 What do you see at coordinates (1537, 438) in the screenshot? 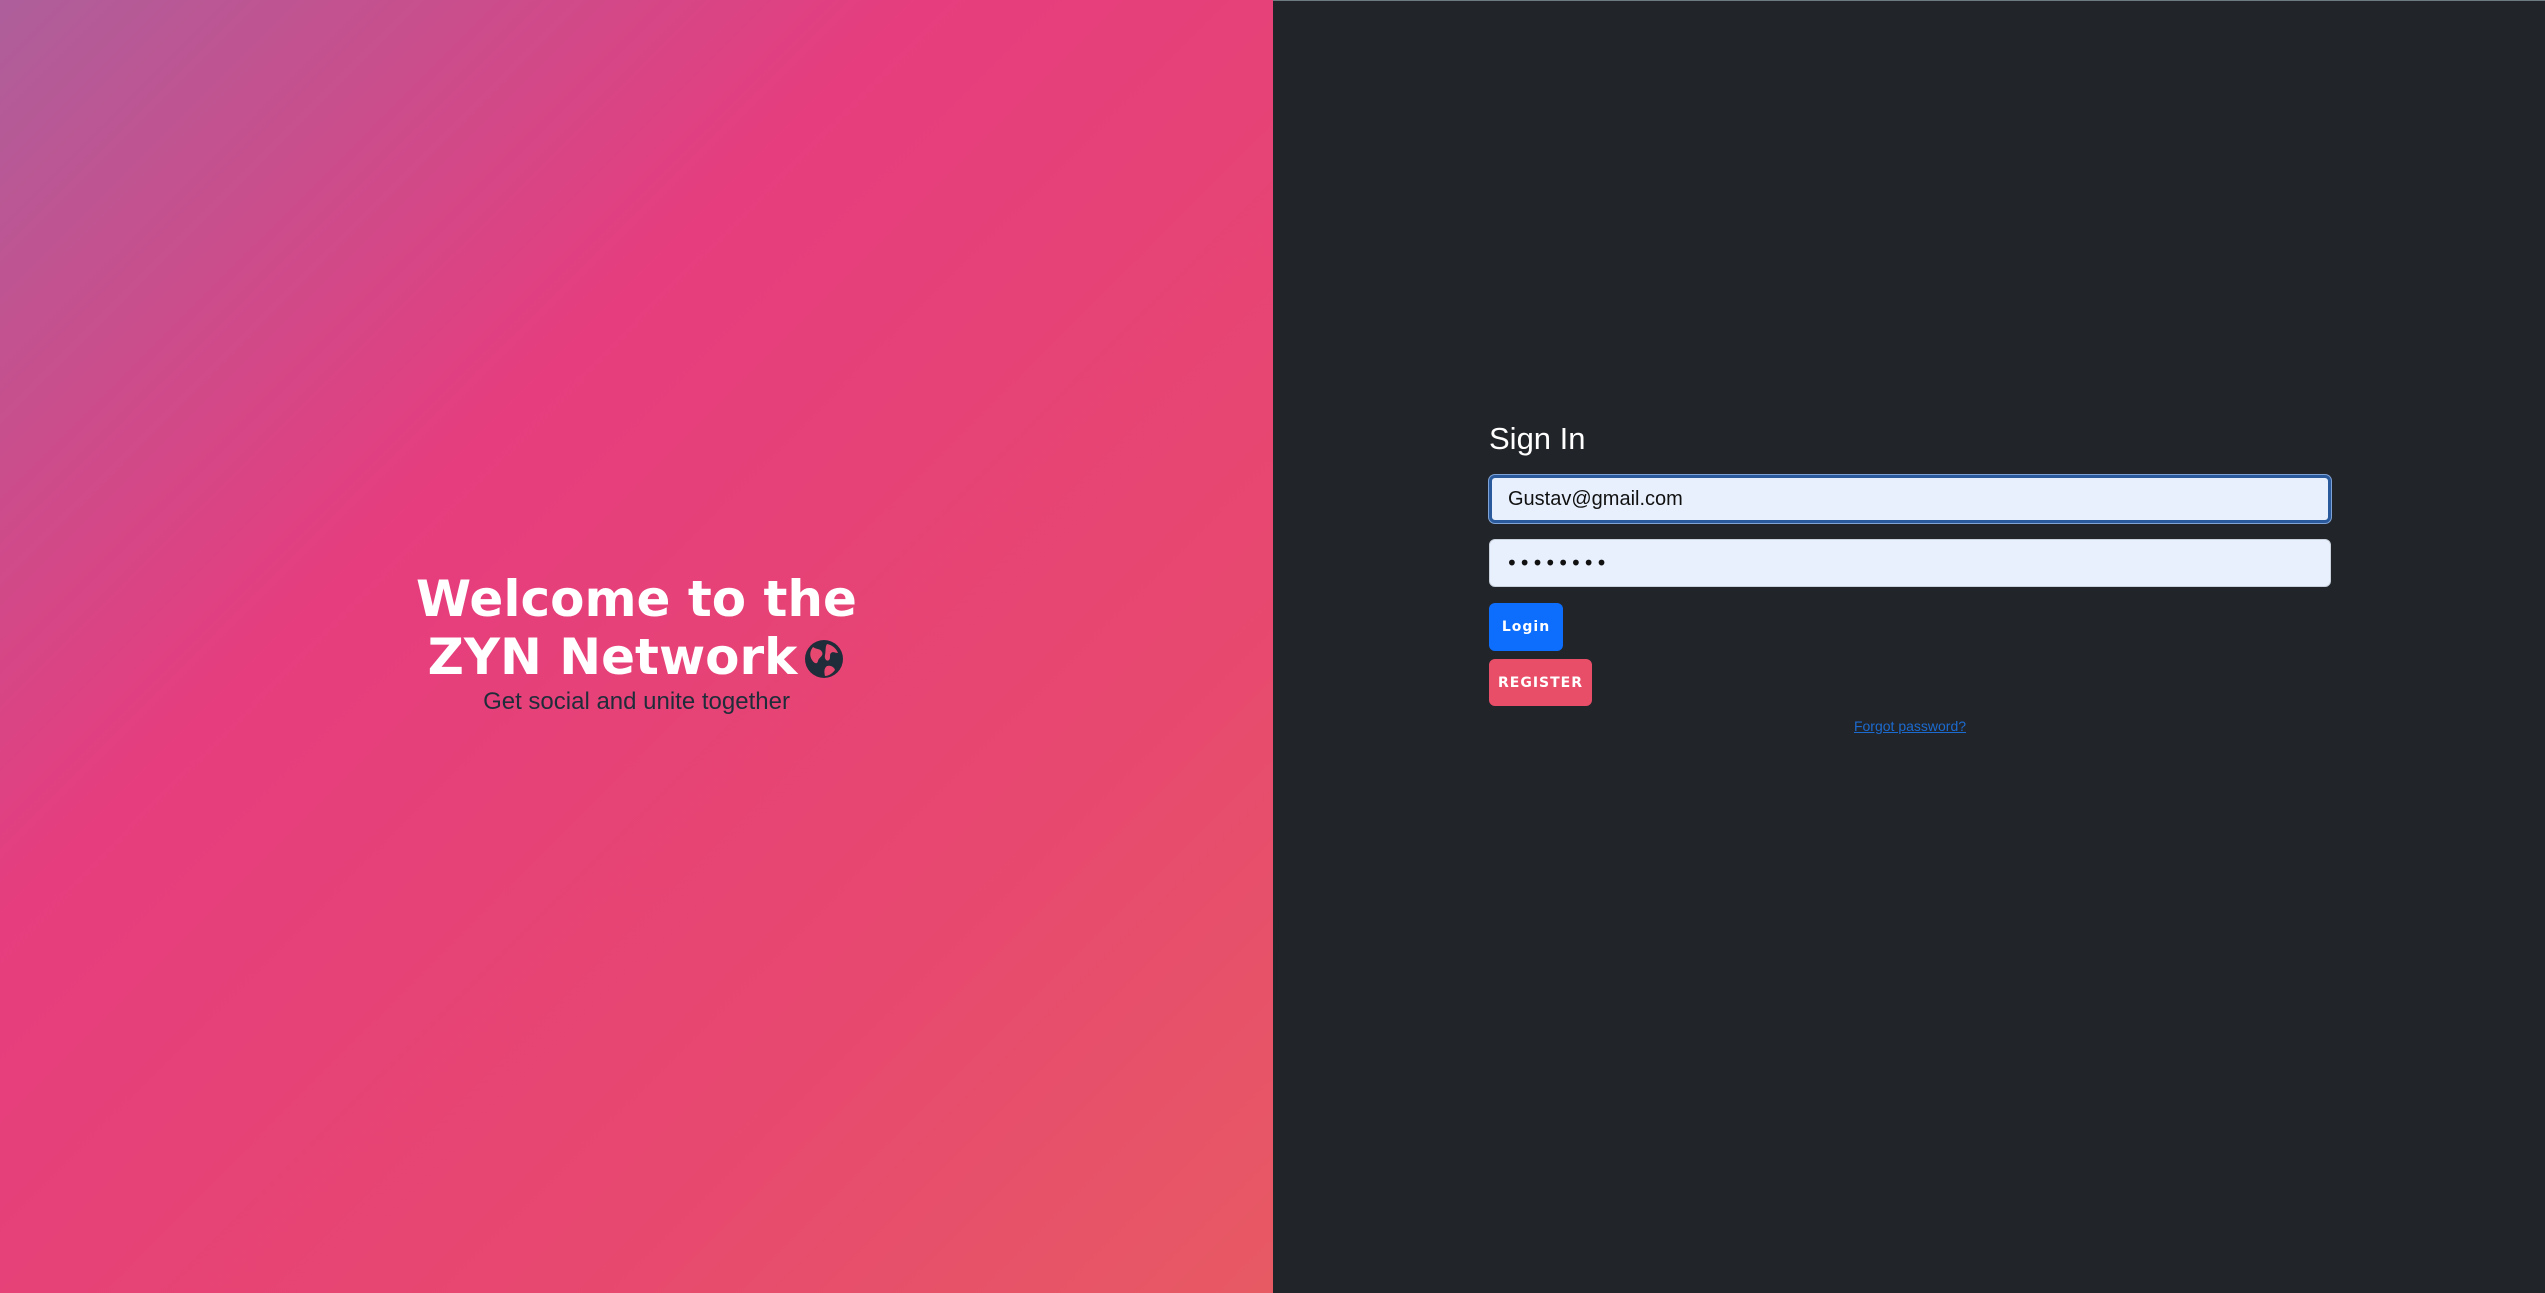
I see `signin-title: Sign In` at bounding box center [1537, 438].